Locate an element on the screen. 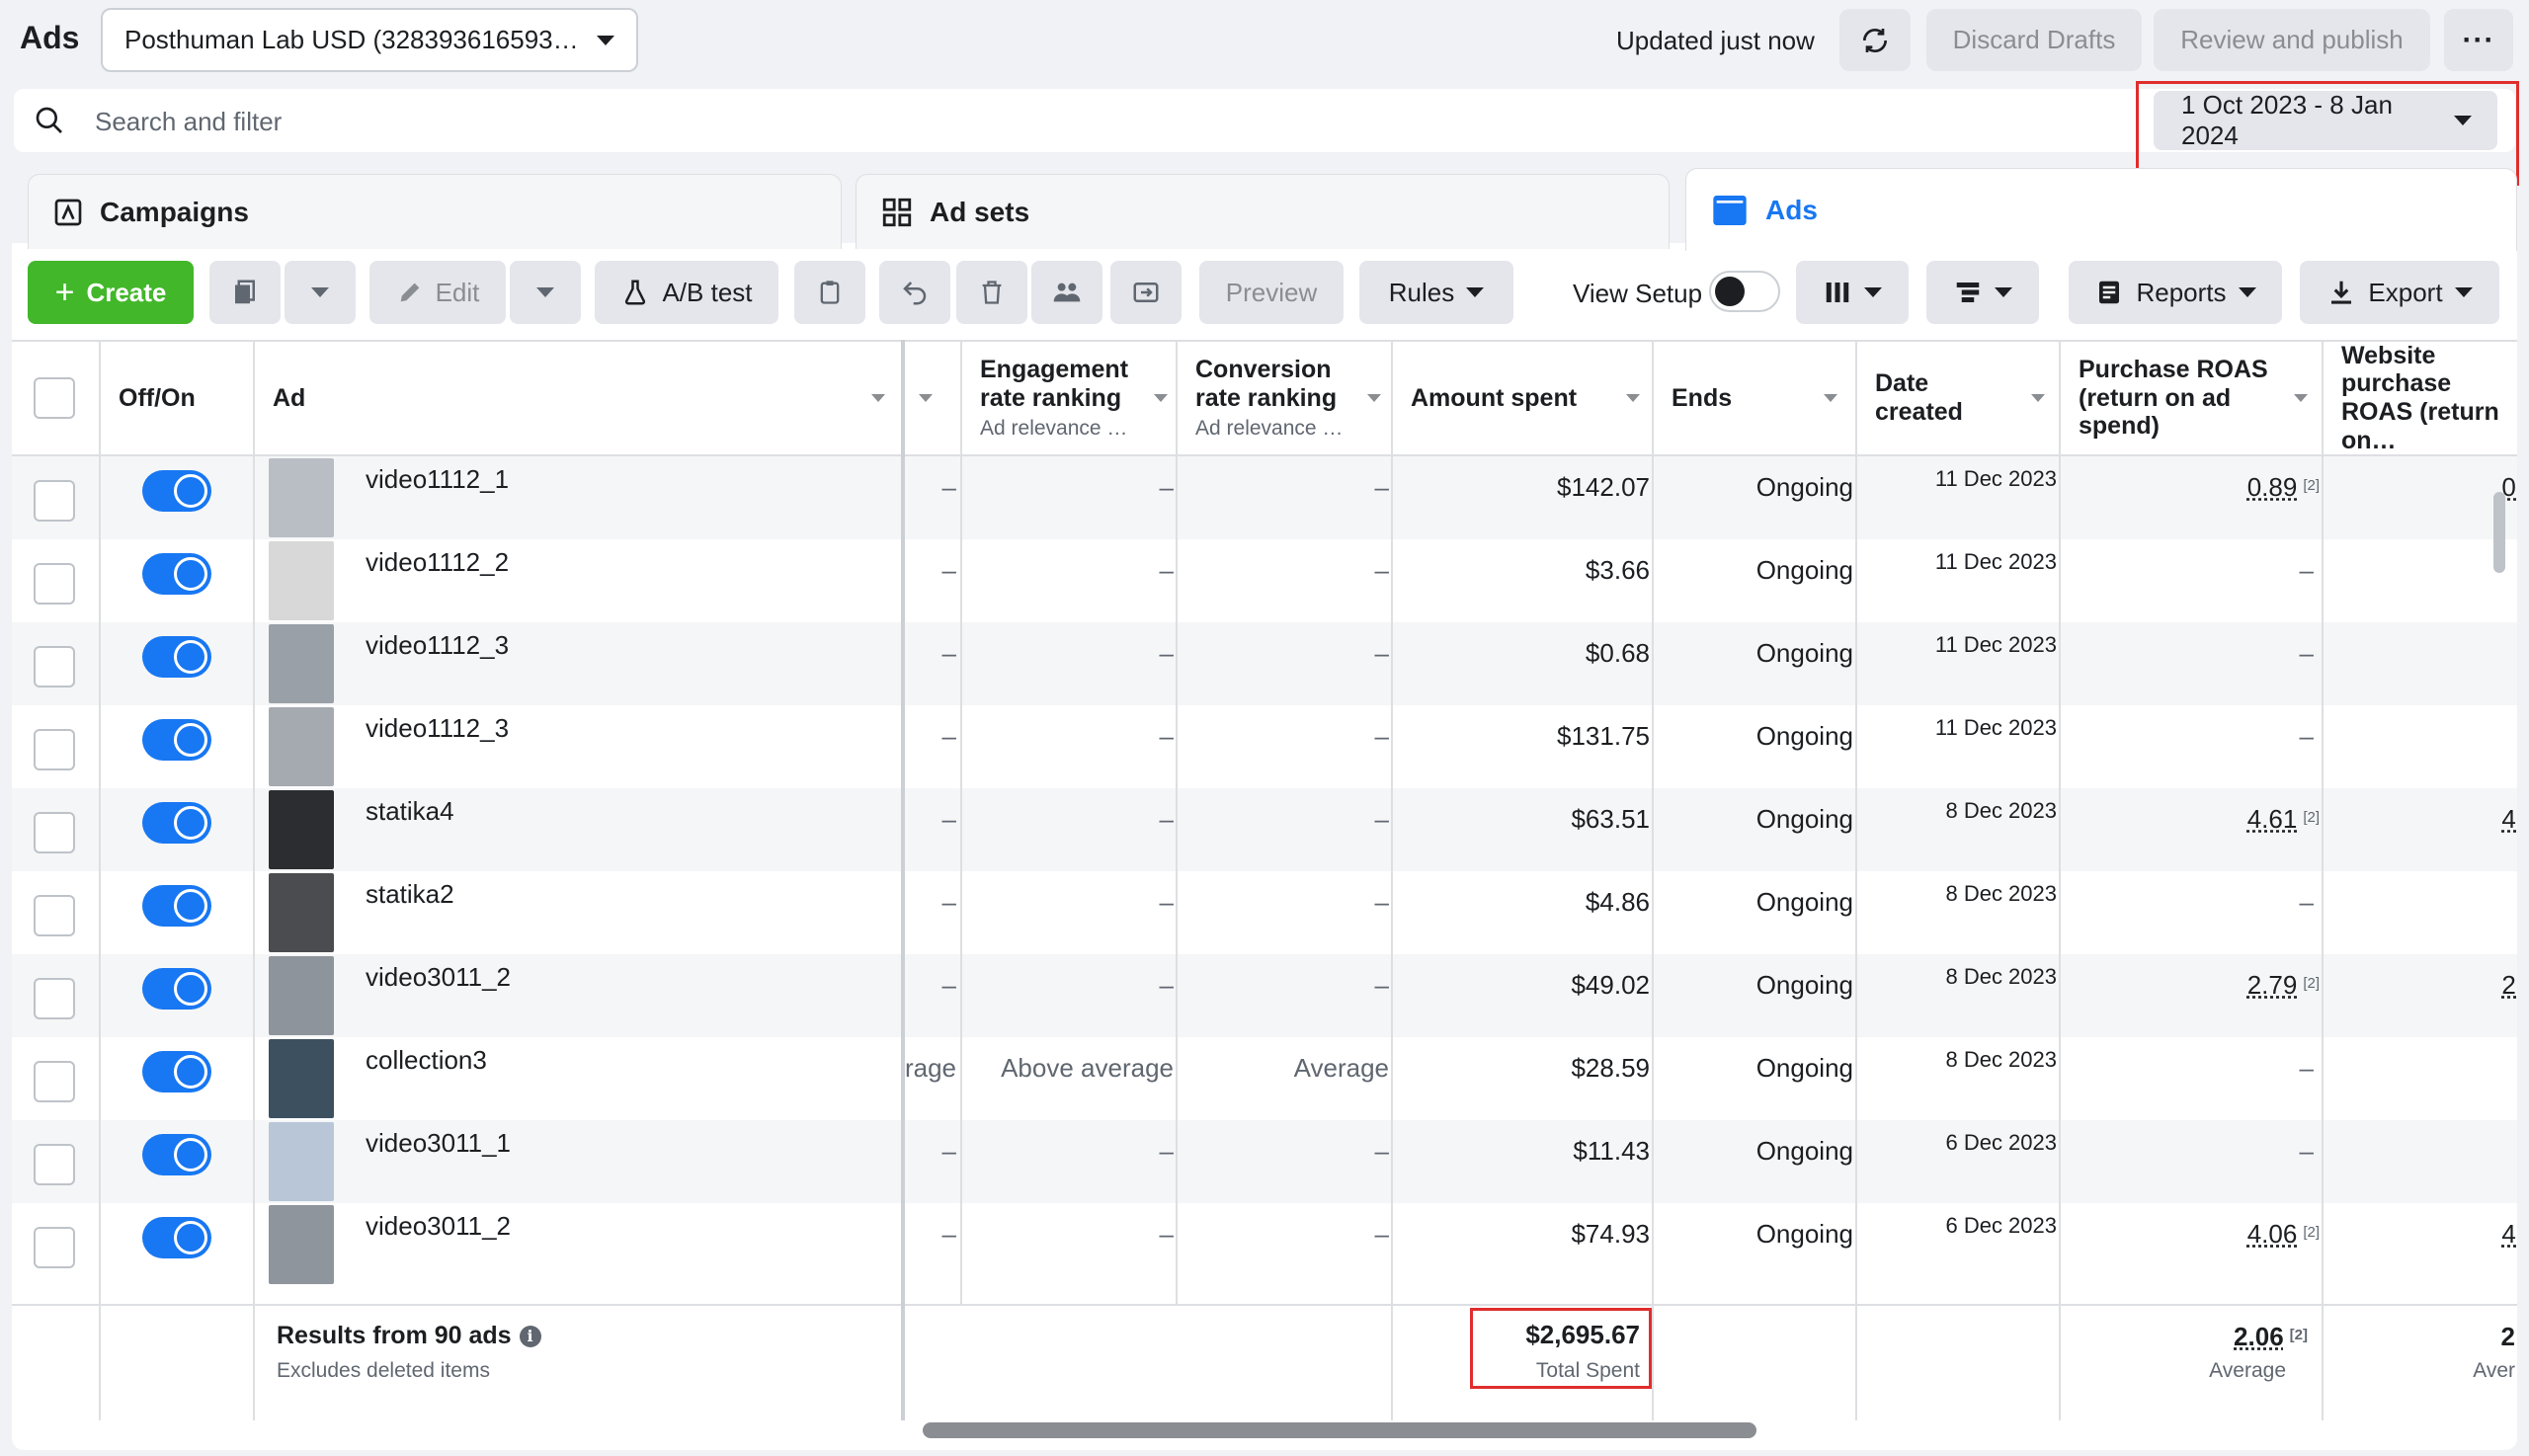 The height and width of the screenshot is (1456, 2529). ad-name-link: statika4 is located at coordinates (410, 811).